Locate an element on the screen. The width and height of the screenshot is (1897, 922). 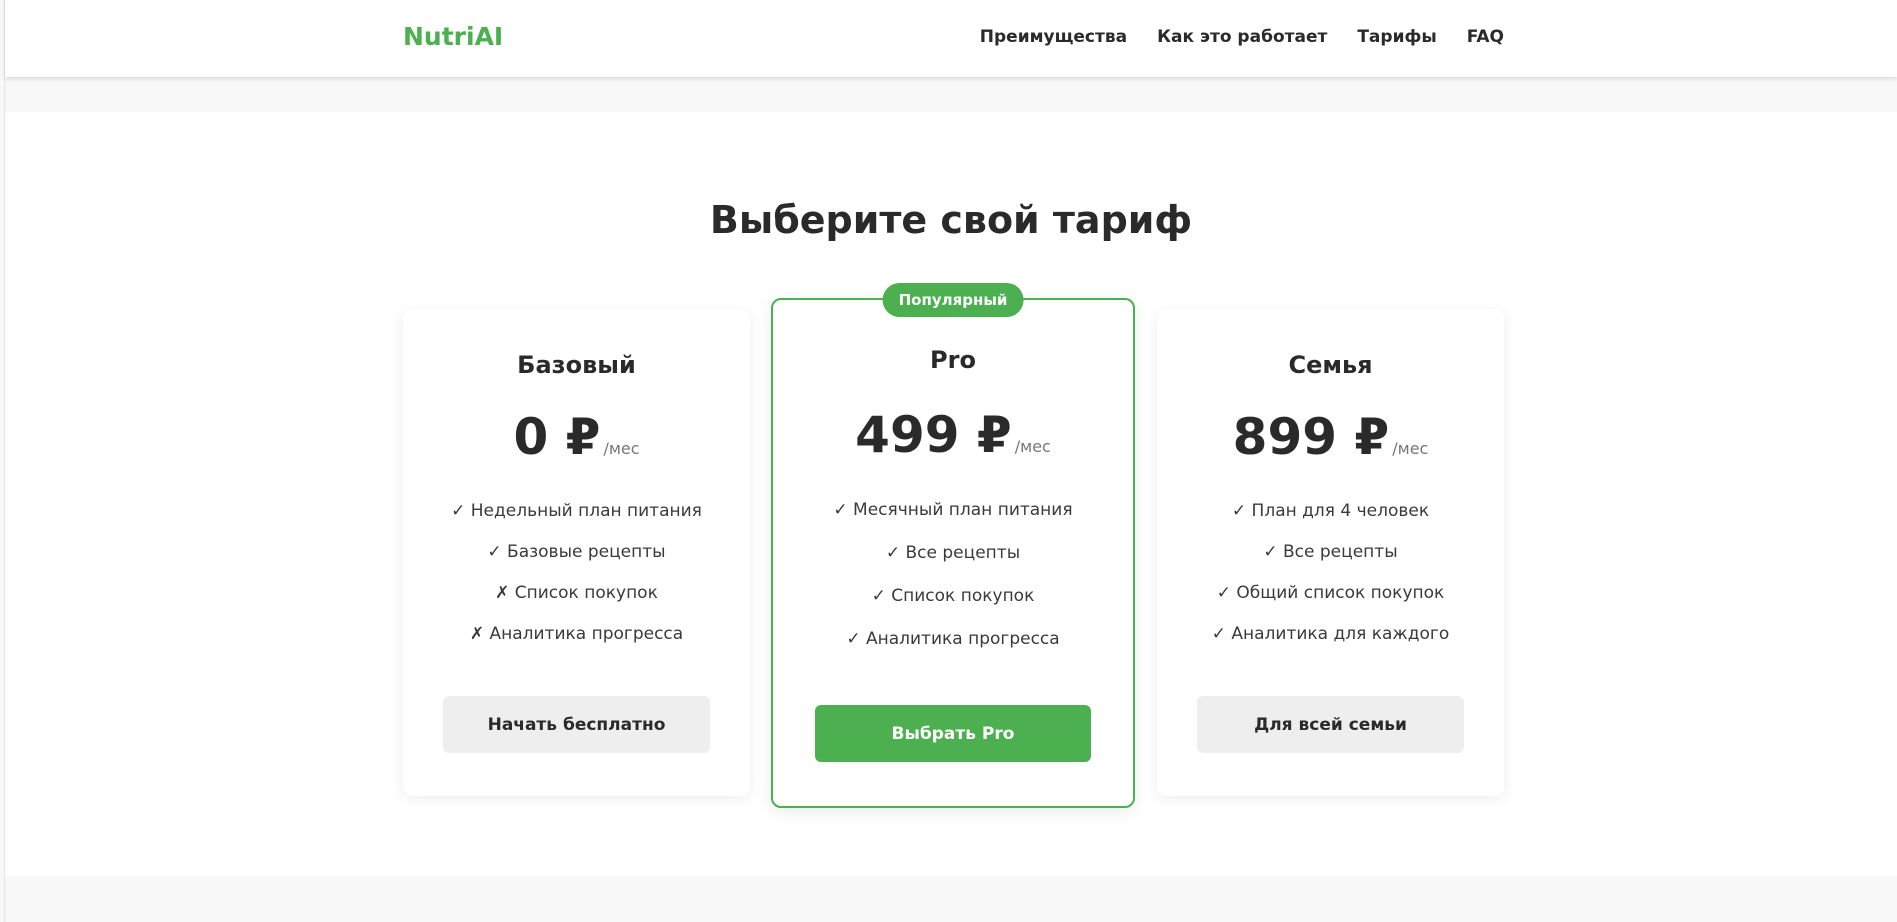
plan-price: 499 ₽ /мес is located at coordinates (953, 435).